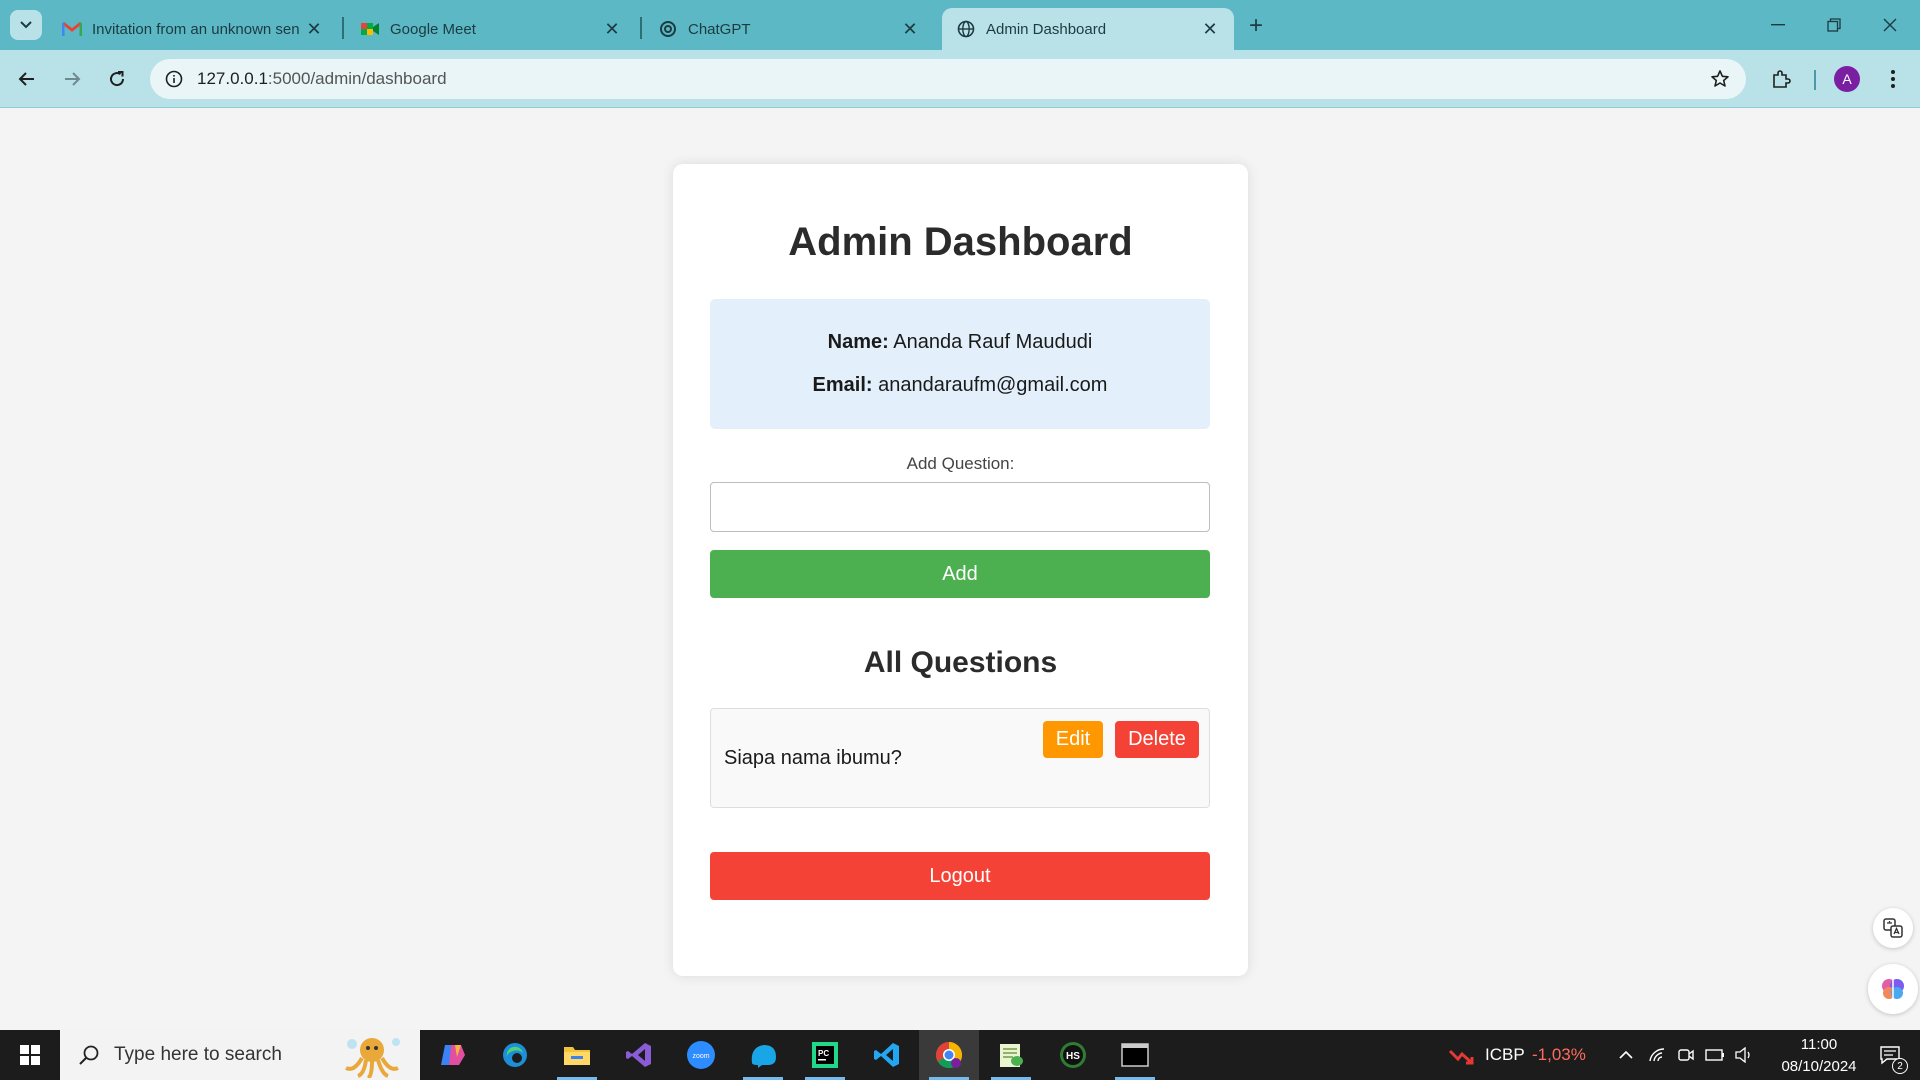 This screenshot has height=1080, width=1920. I want to click on chevron-down-icon, so click(26, 25).